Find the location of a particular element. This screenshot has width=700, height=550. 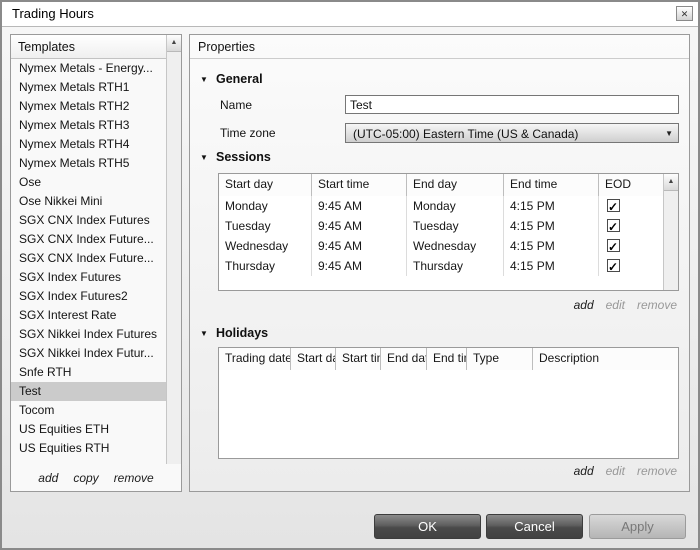

up-arrow-icon: ▲ is located at coordinates (671, 181).